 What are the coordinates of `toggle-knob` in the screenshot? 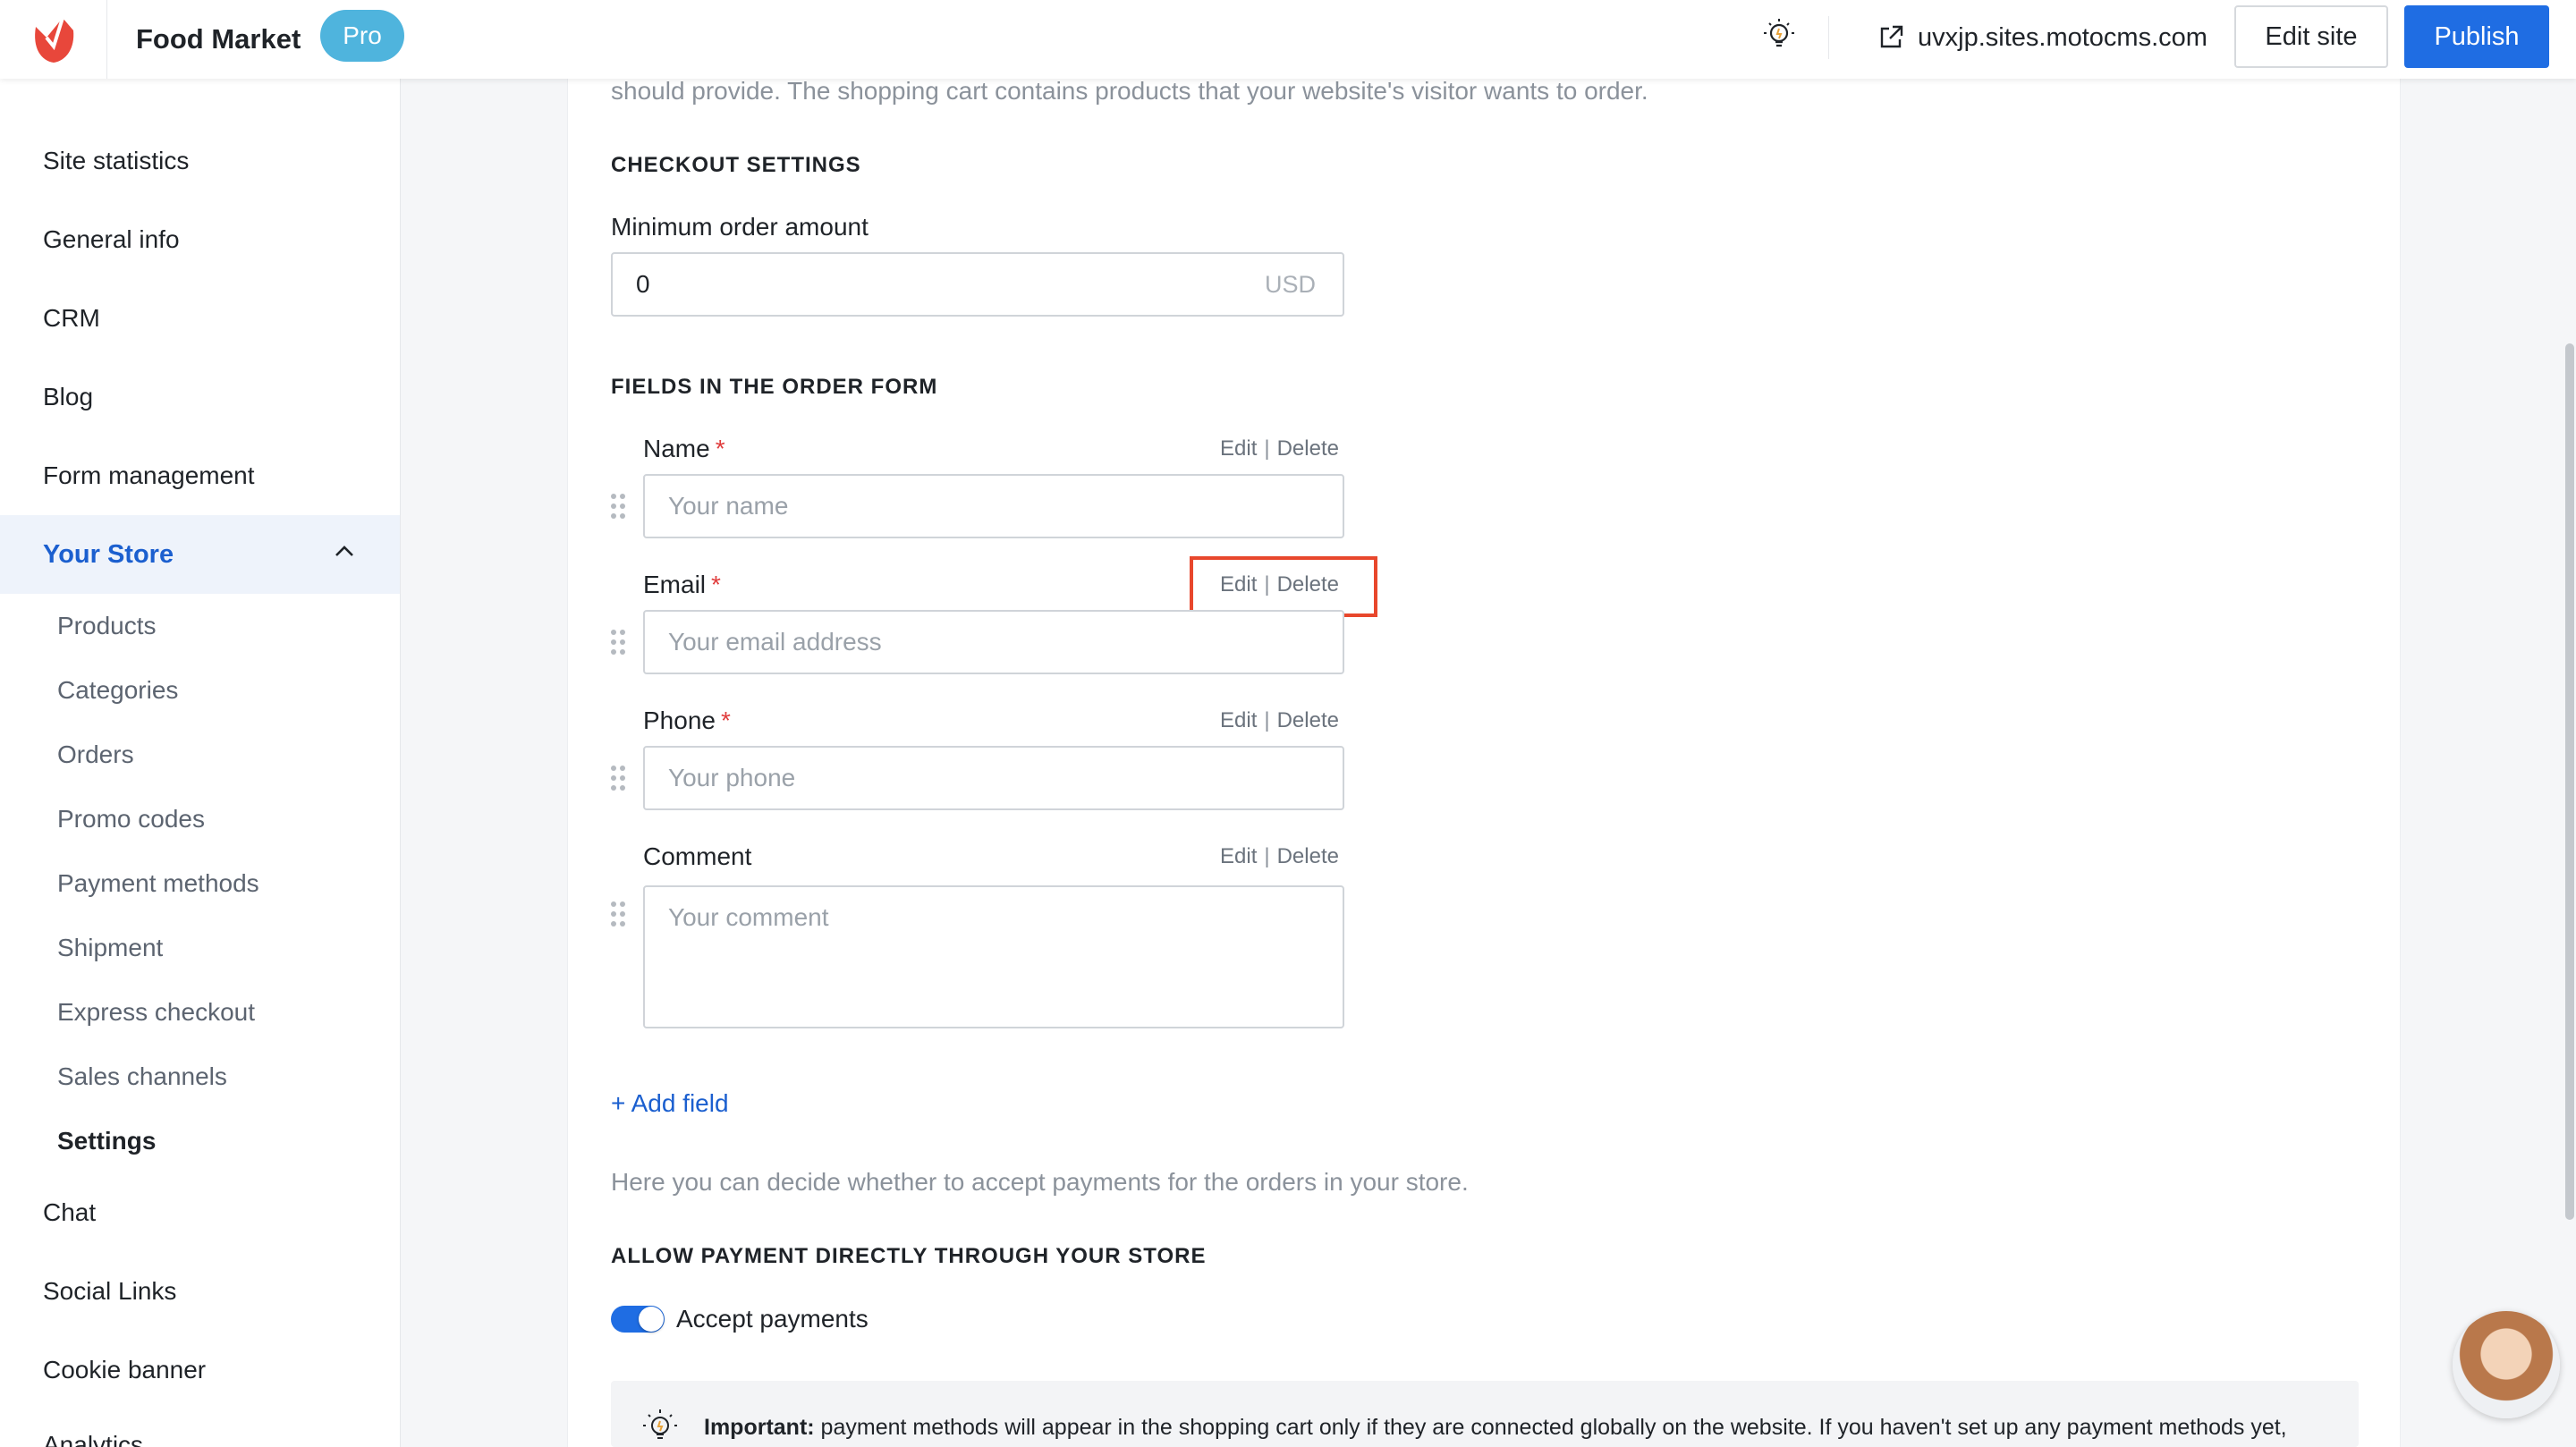 It's located at (651, 1319).